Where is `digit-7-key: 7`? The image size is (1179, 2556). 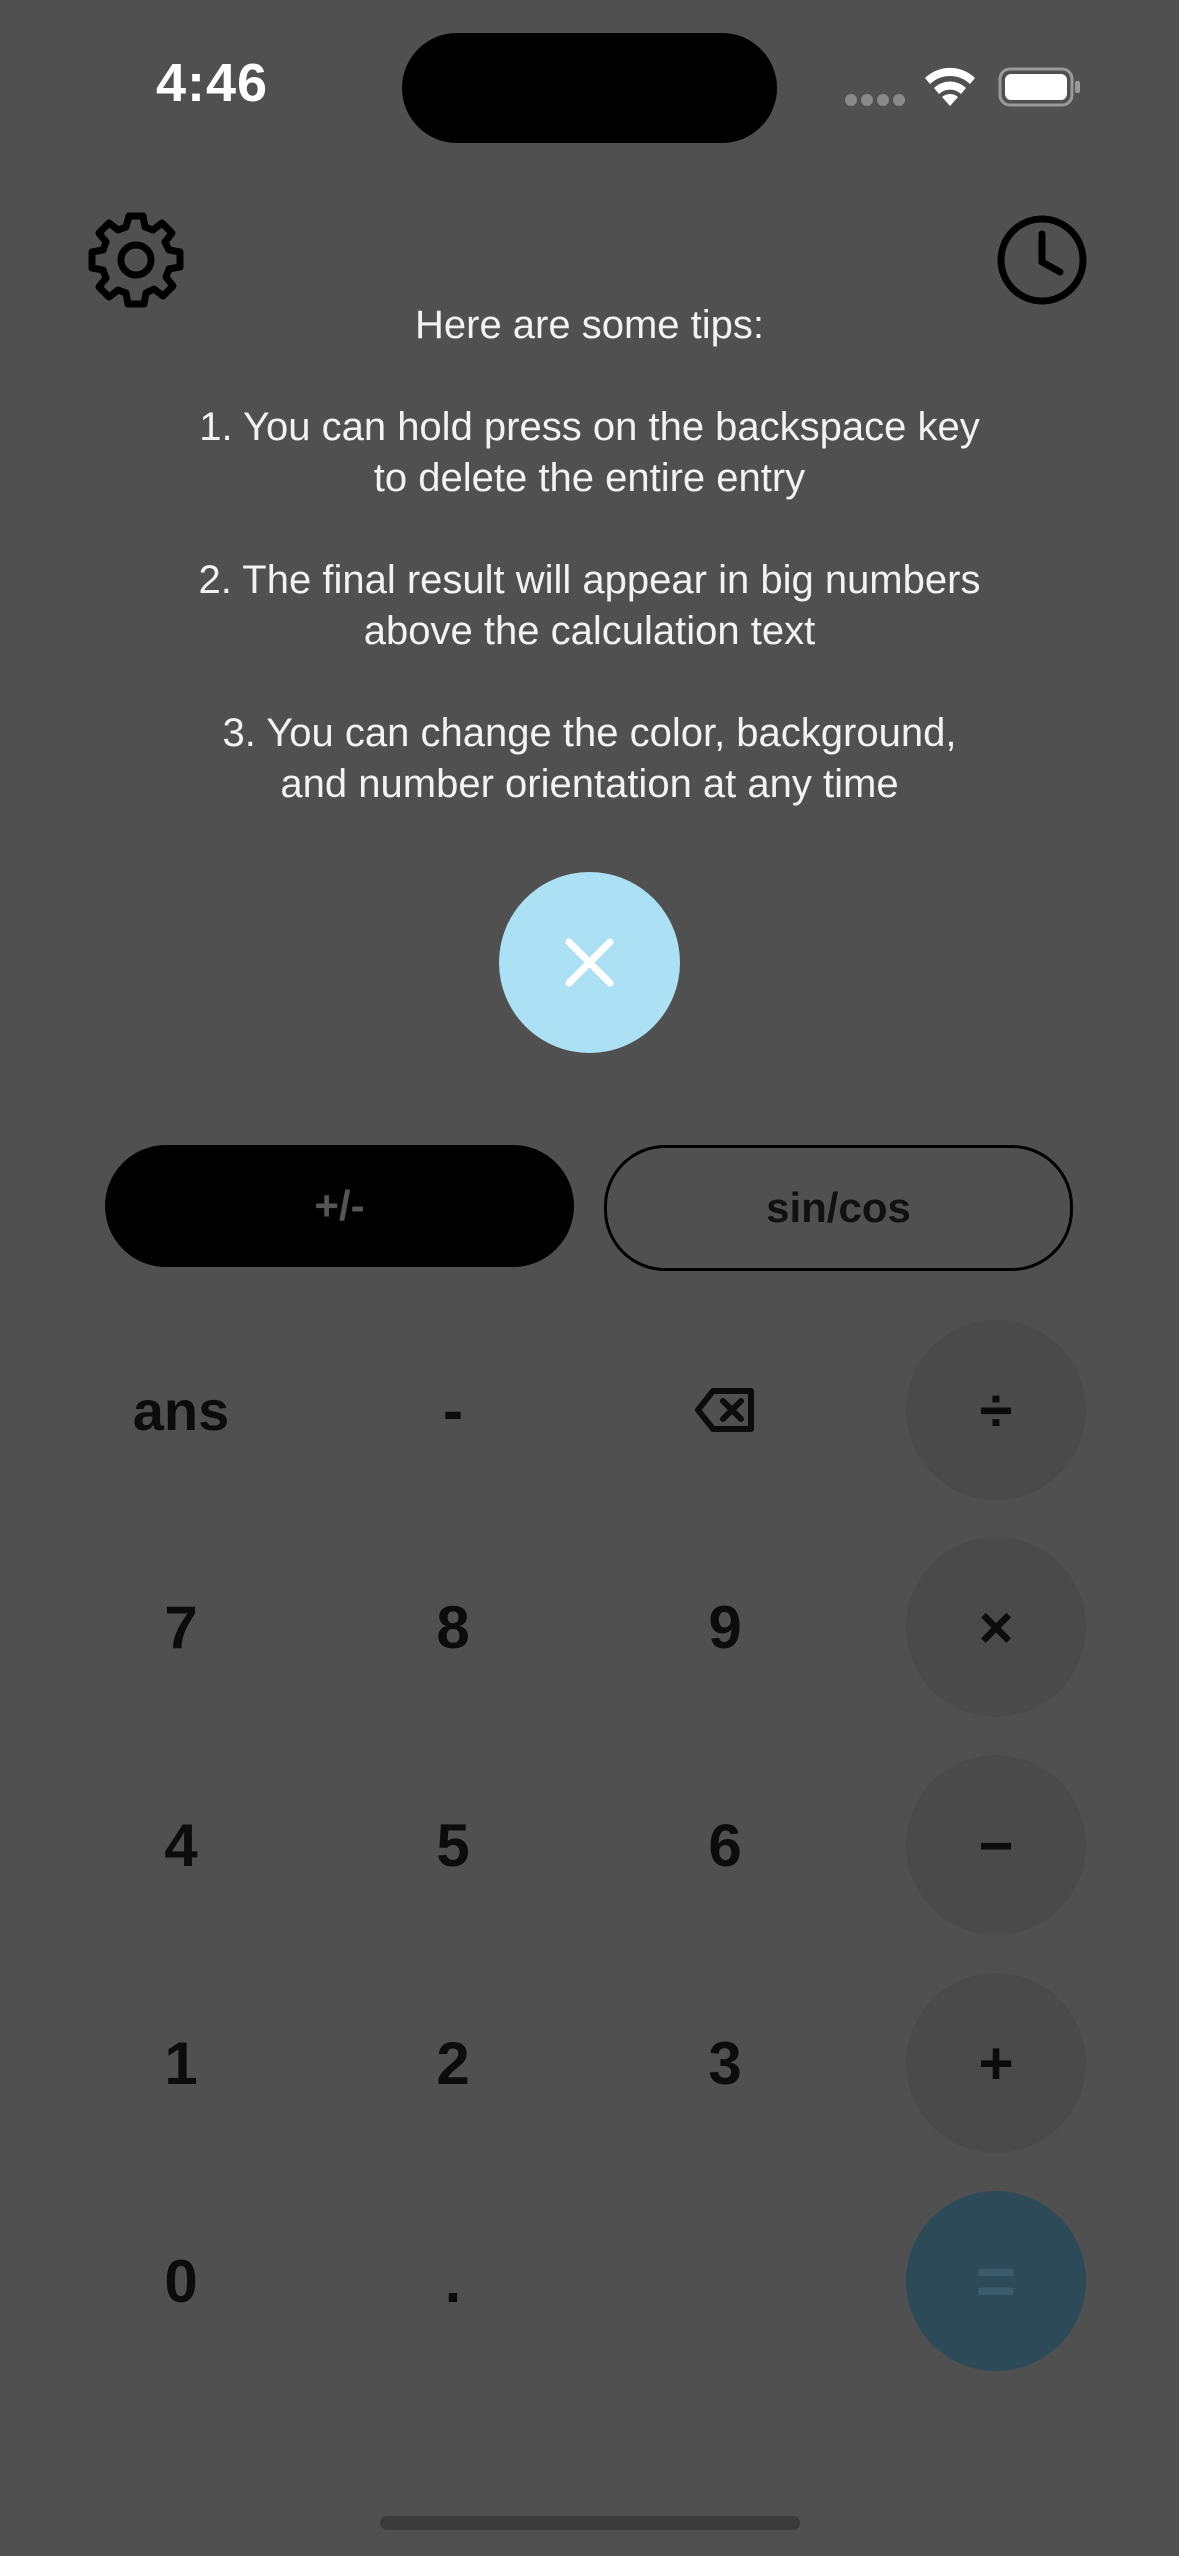 digit-7-key: 7 is located at coordinates (181, 1627).